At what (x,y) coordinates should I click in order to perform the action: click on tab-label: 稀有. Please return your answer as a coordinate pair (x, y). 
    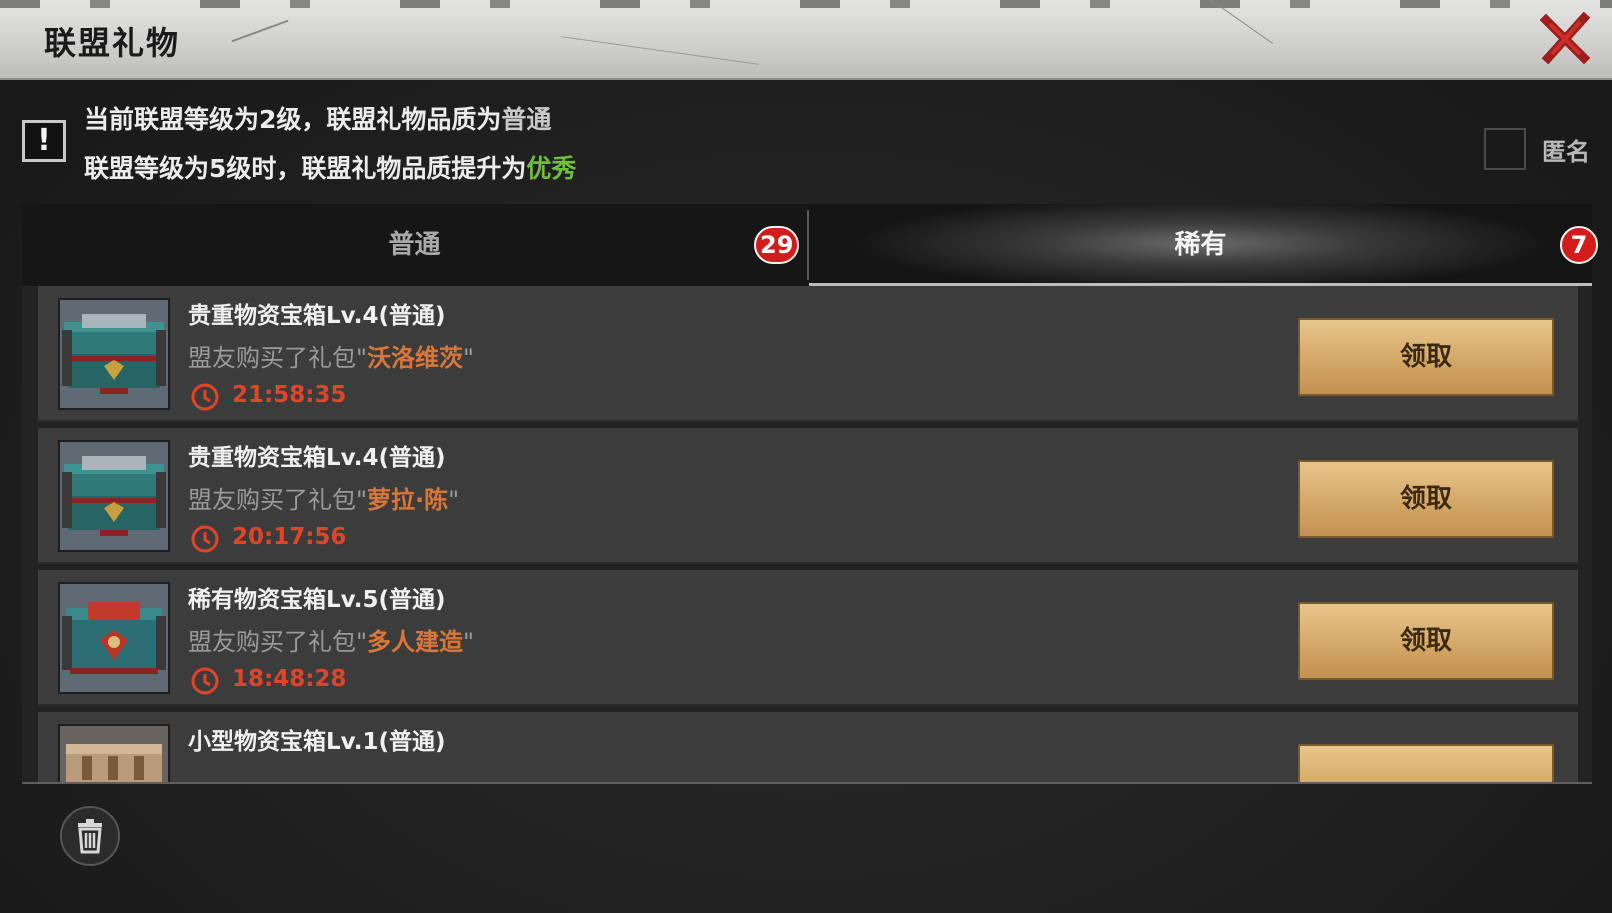
    Looking at the image, I should click on (1200, 245).